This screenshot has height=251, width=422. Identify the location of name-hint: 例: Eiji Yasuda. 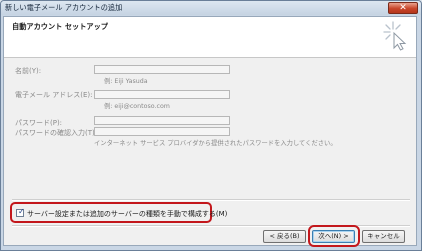
(126, 81).